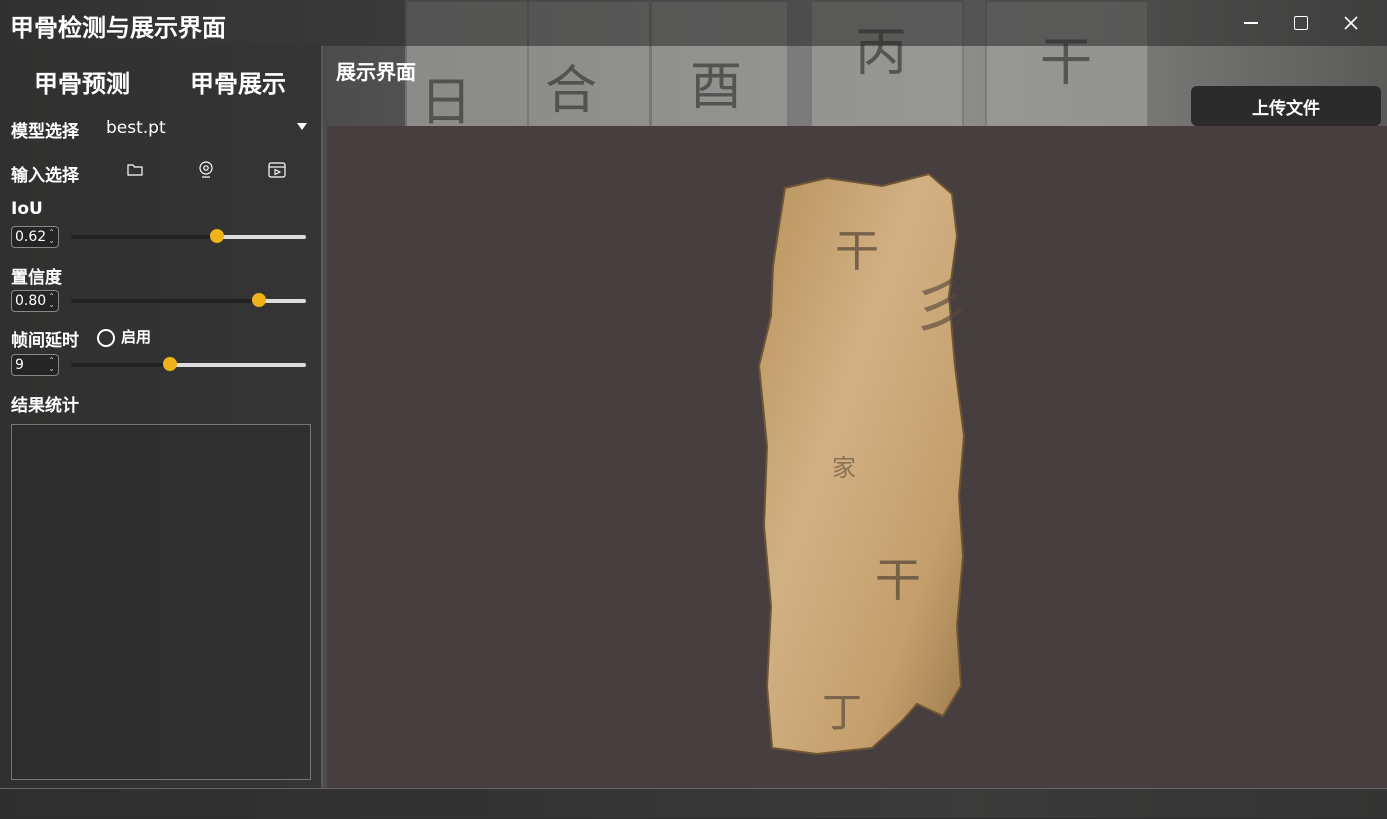 The height and width of the screenshot is (819, 1387). I want to click on results-panel, so click(161, 602).